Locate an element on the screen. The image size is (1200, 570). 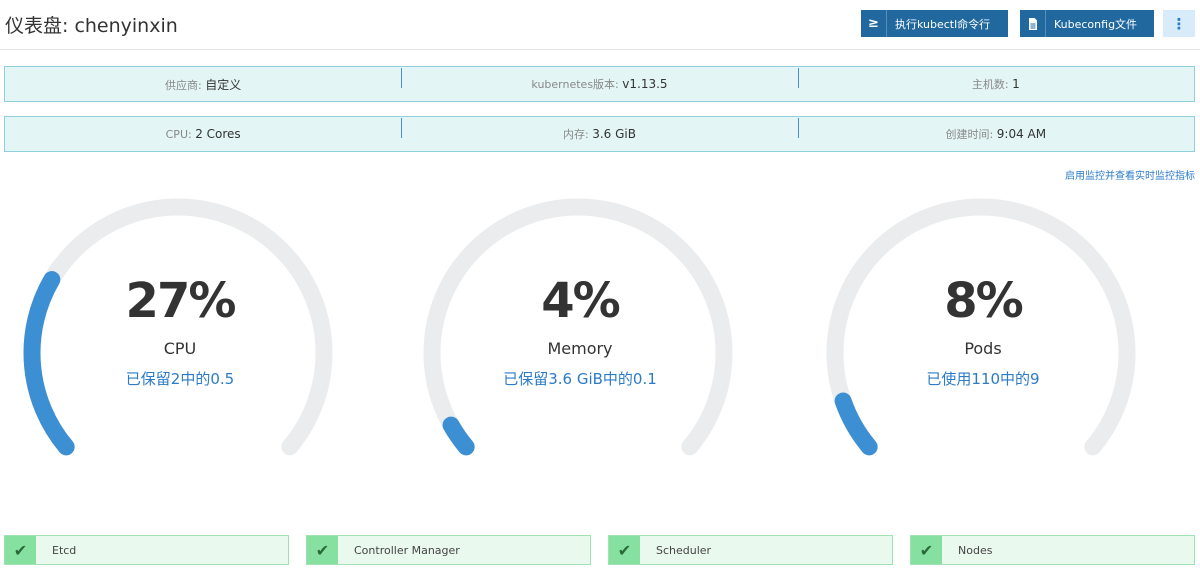
cpu-gauge-arc is located at coordinates (178, 327).